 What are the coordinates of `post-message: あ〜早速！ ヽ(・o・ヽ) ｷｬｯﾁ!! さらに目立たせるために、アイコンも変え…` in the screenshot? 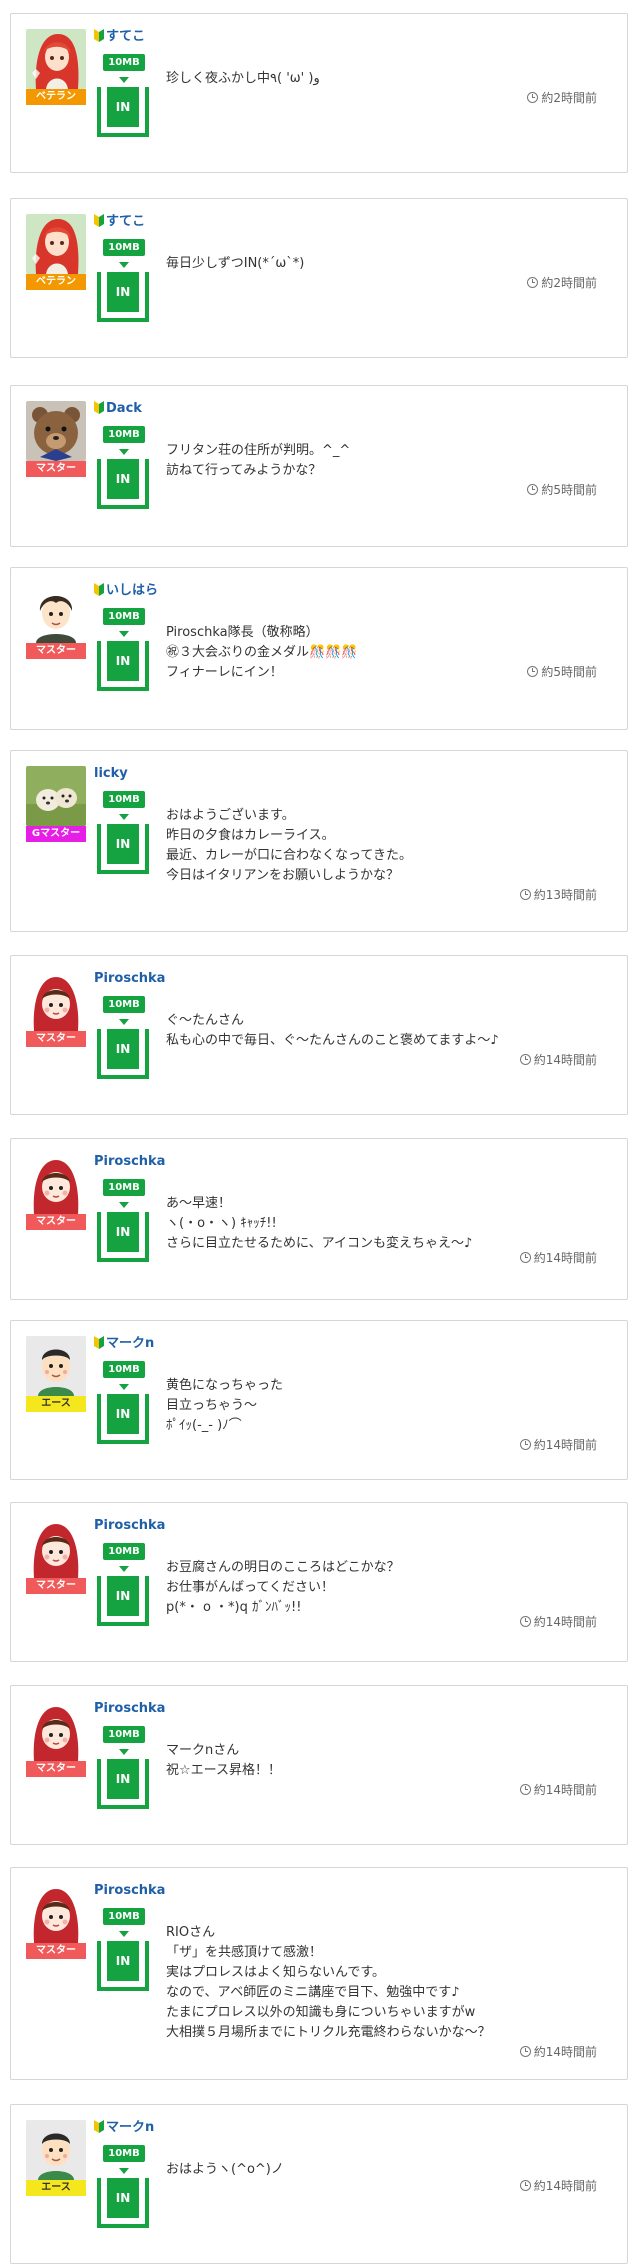 It's located at (381, 1224).